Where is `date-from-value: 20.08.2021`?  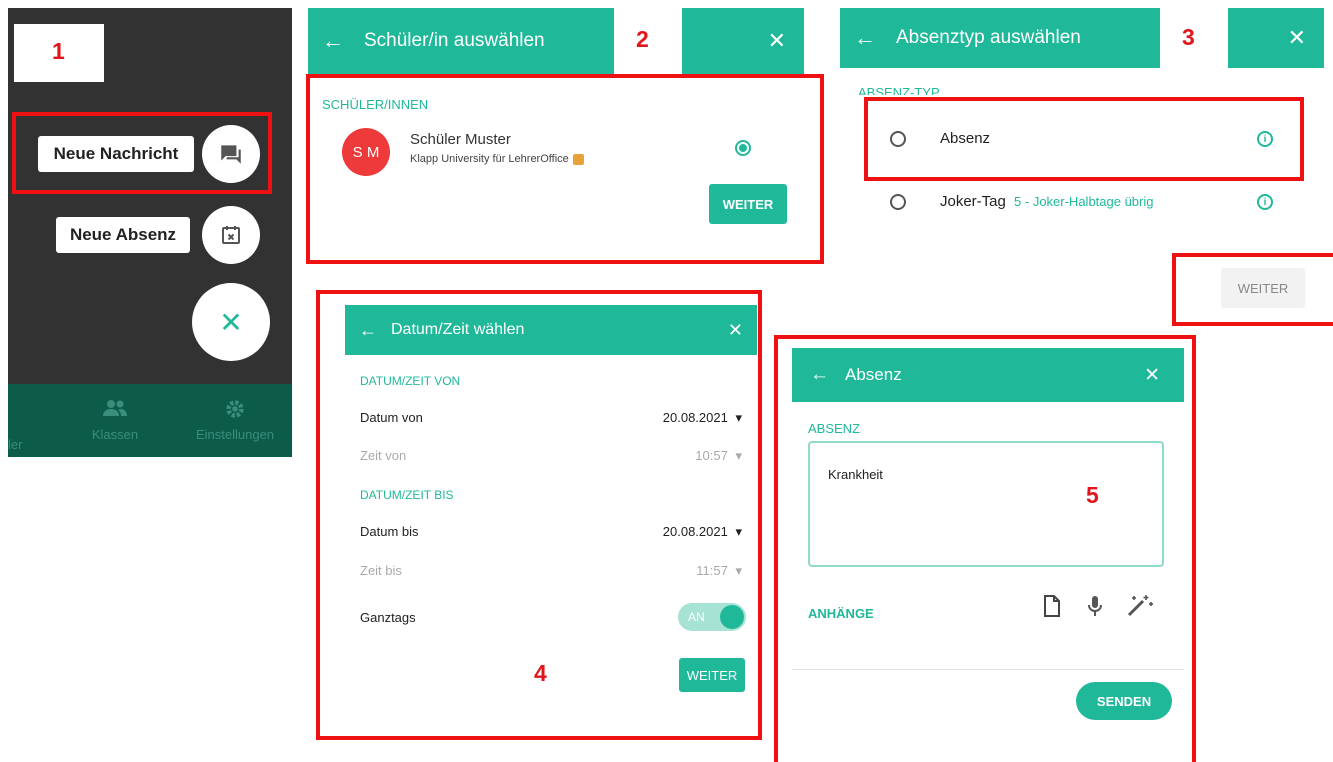
date-from-value: 20.08.2021 is located at coordinates (695, 417).